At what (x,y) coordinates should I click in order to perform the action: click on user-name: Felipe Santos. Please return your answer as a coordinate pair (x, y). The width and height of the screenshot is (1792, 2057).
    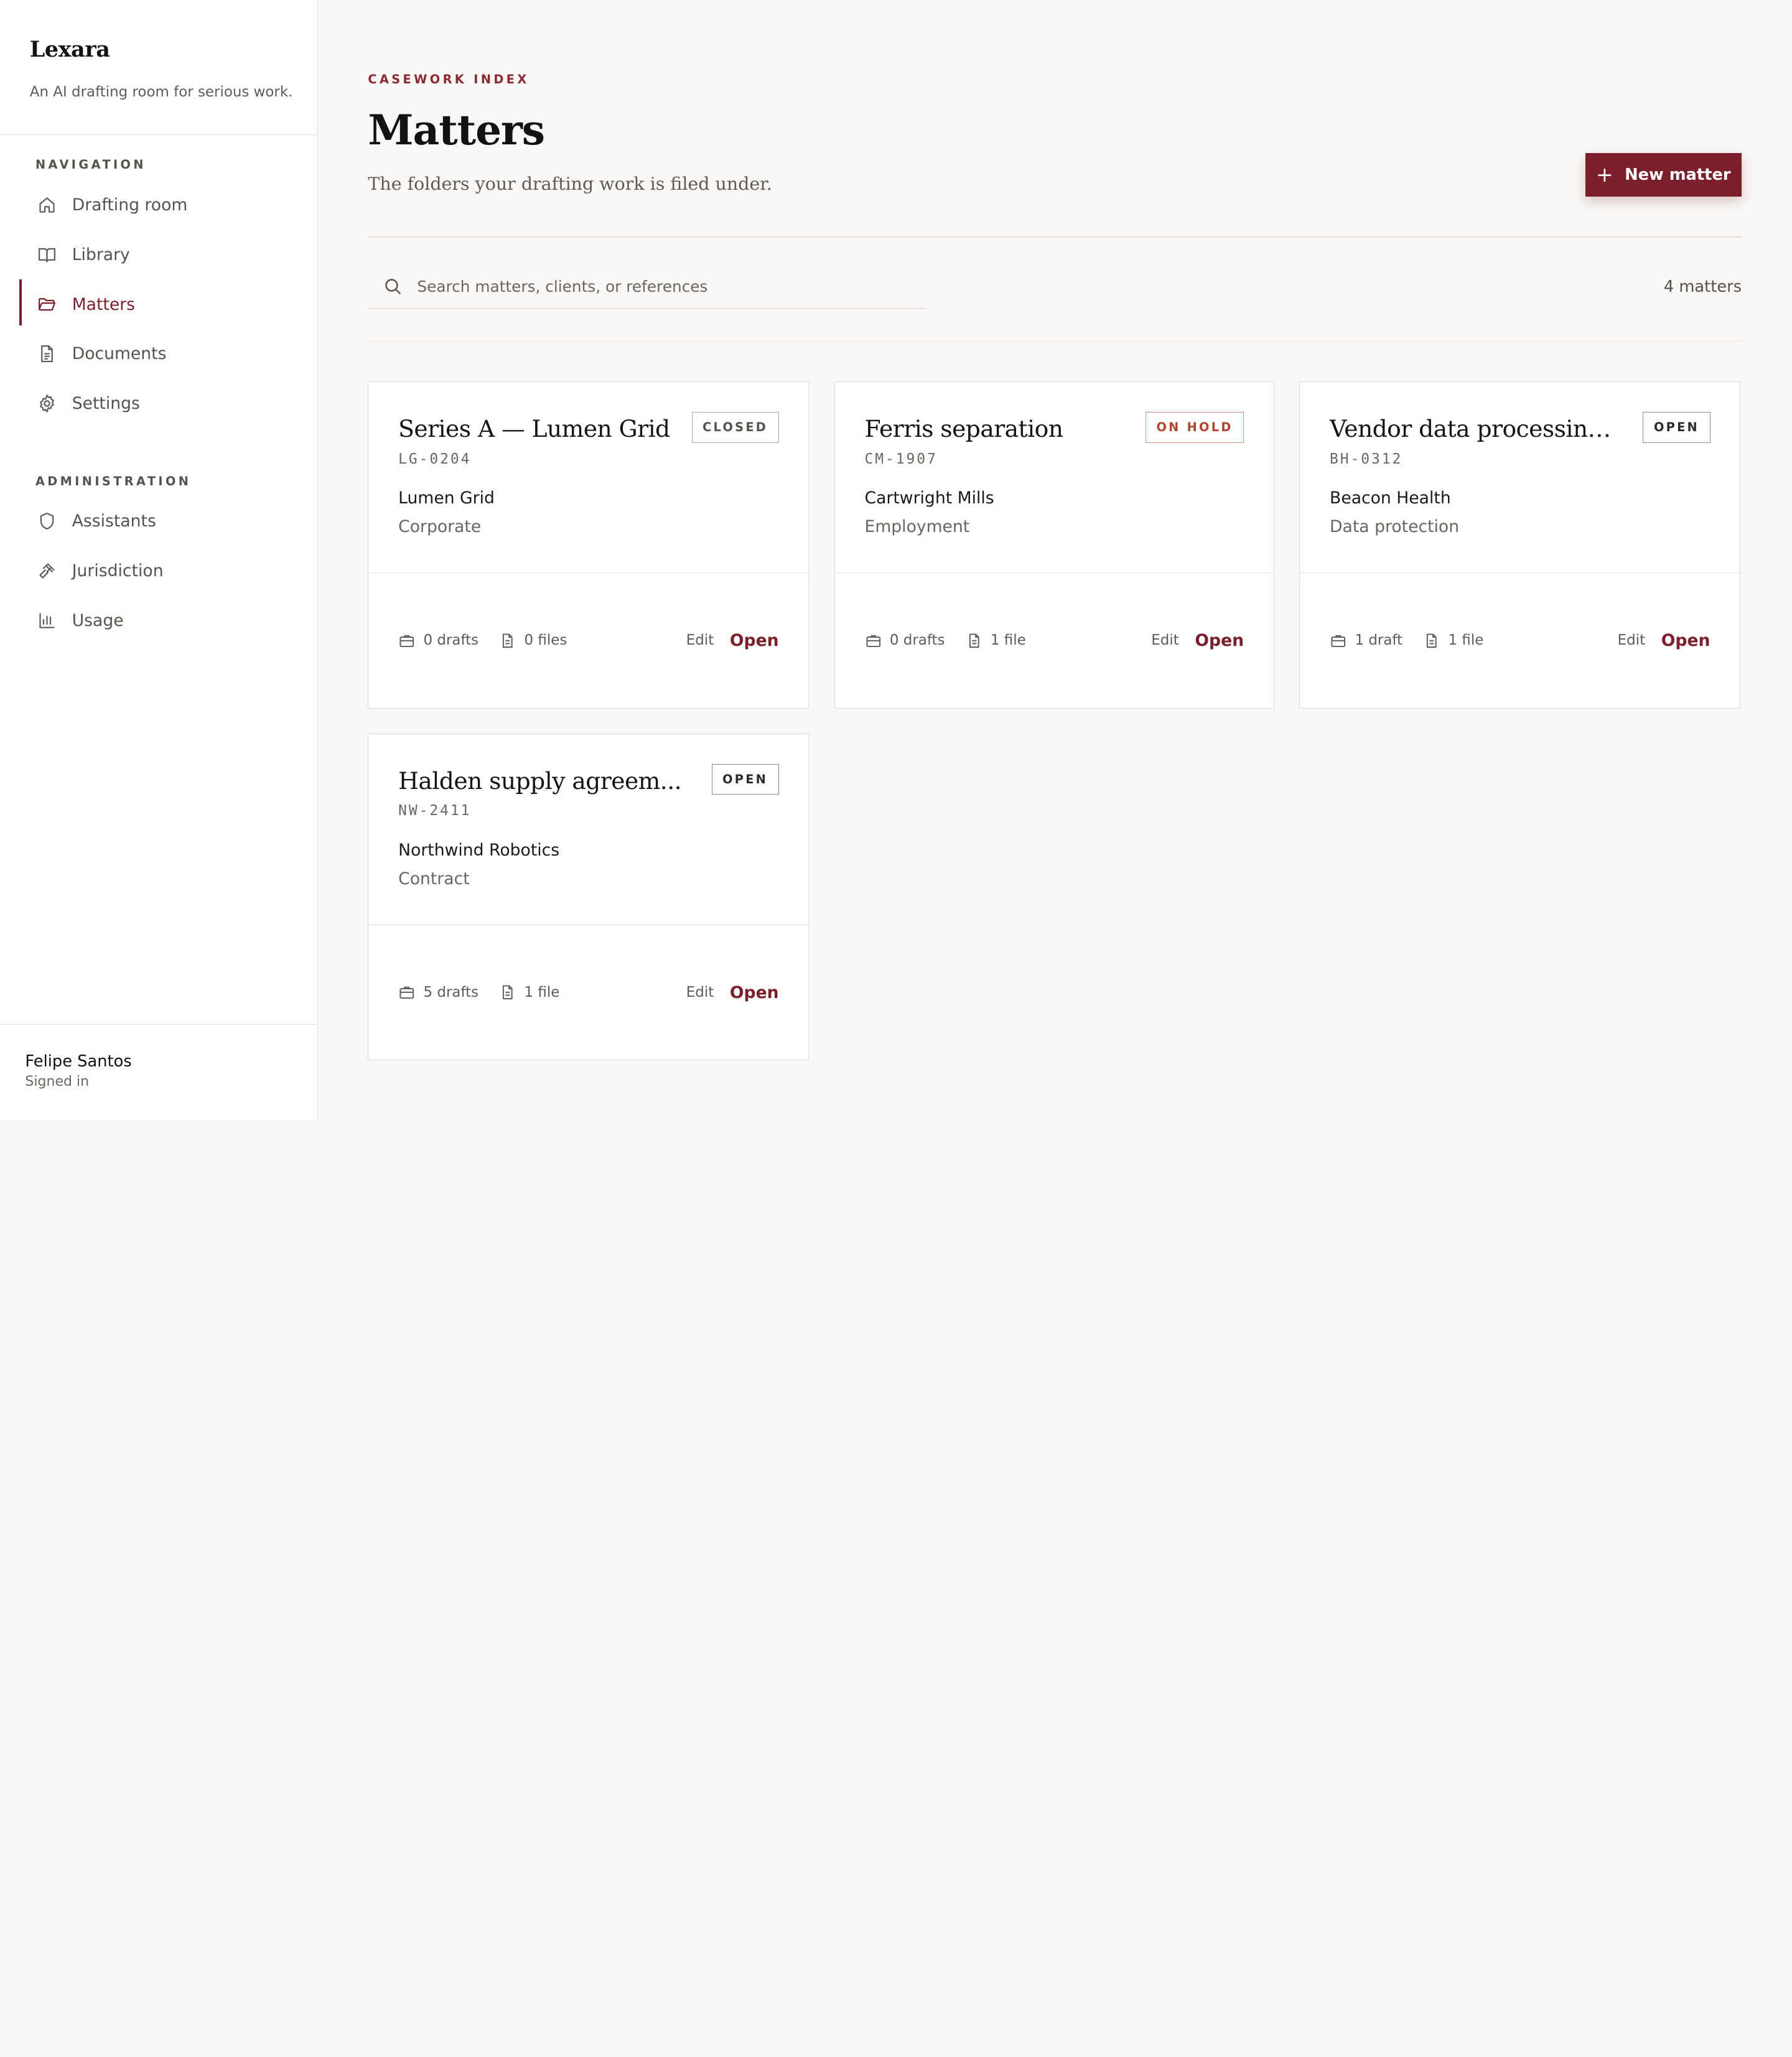
    Looking at the image, I should click on (78, 1061).